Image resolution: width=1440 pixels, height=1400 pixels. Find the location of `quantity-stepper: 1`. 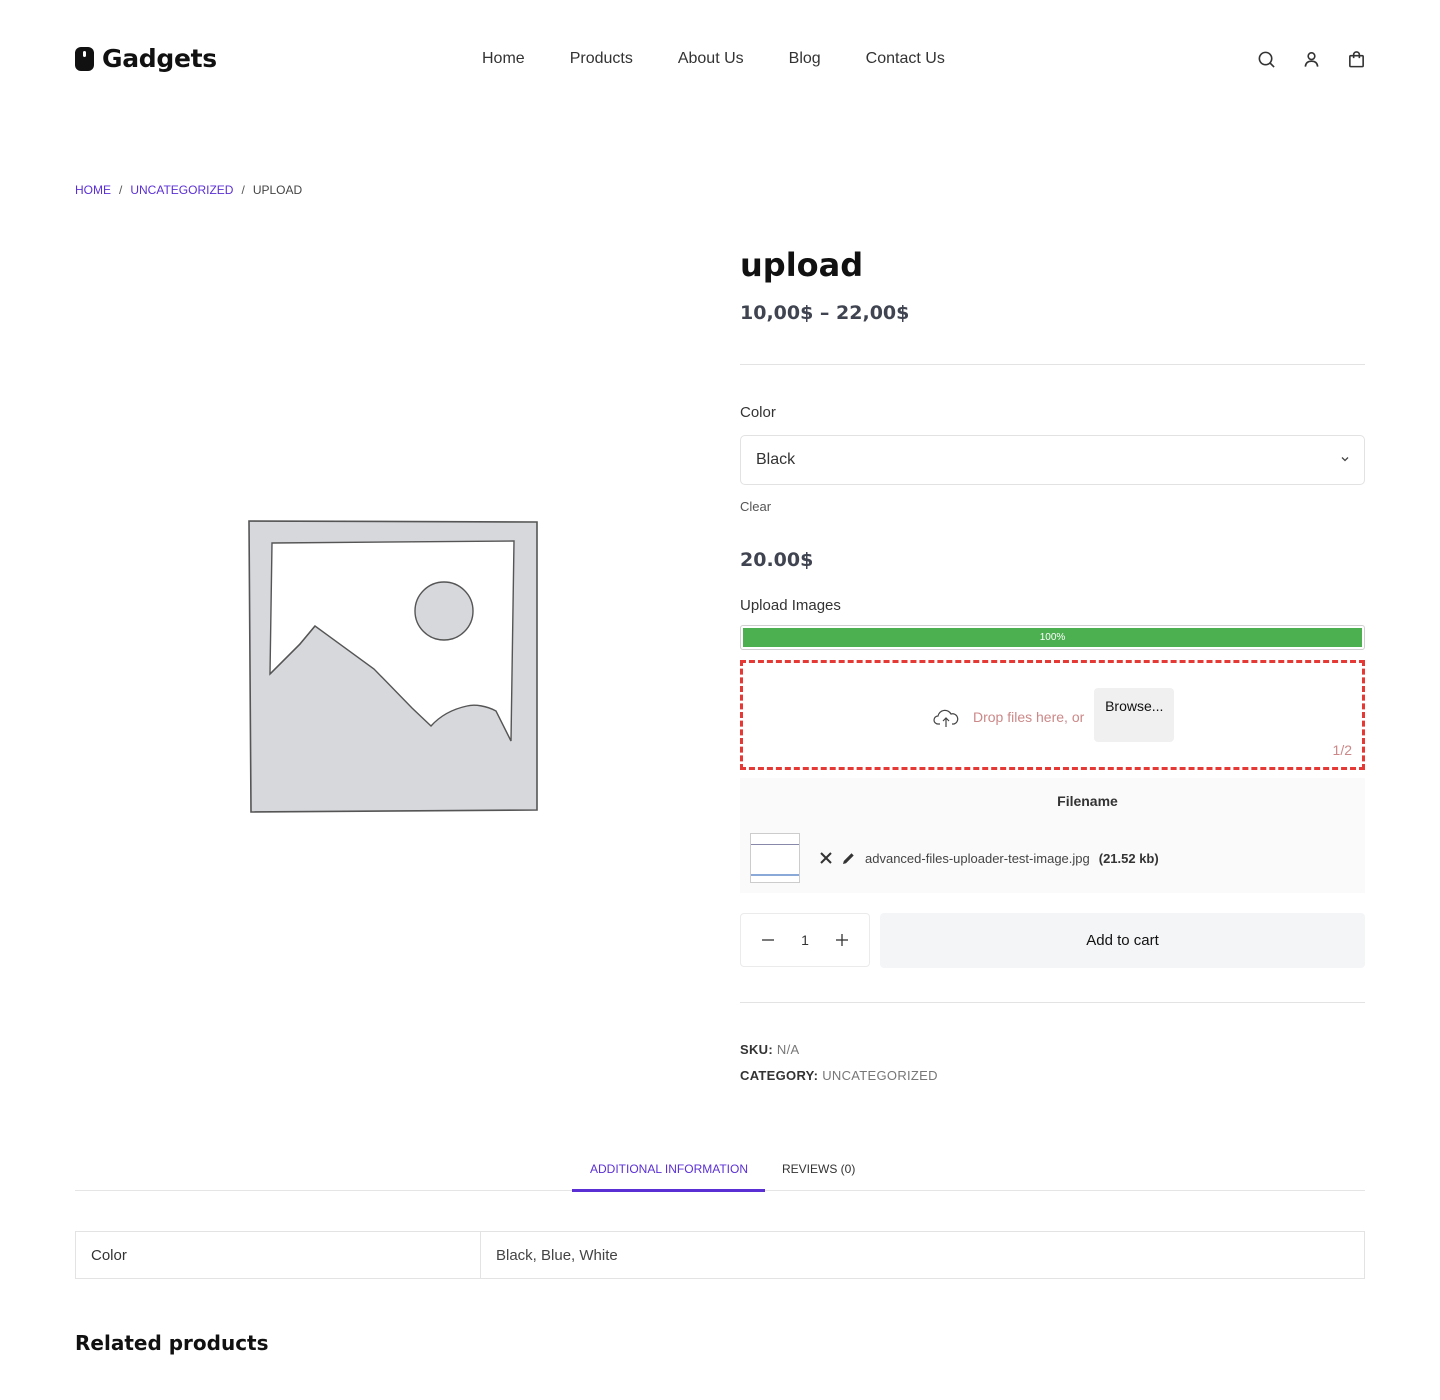

quantity-stepper: 1 is located at coordinates (805, 940).